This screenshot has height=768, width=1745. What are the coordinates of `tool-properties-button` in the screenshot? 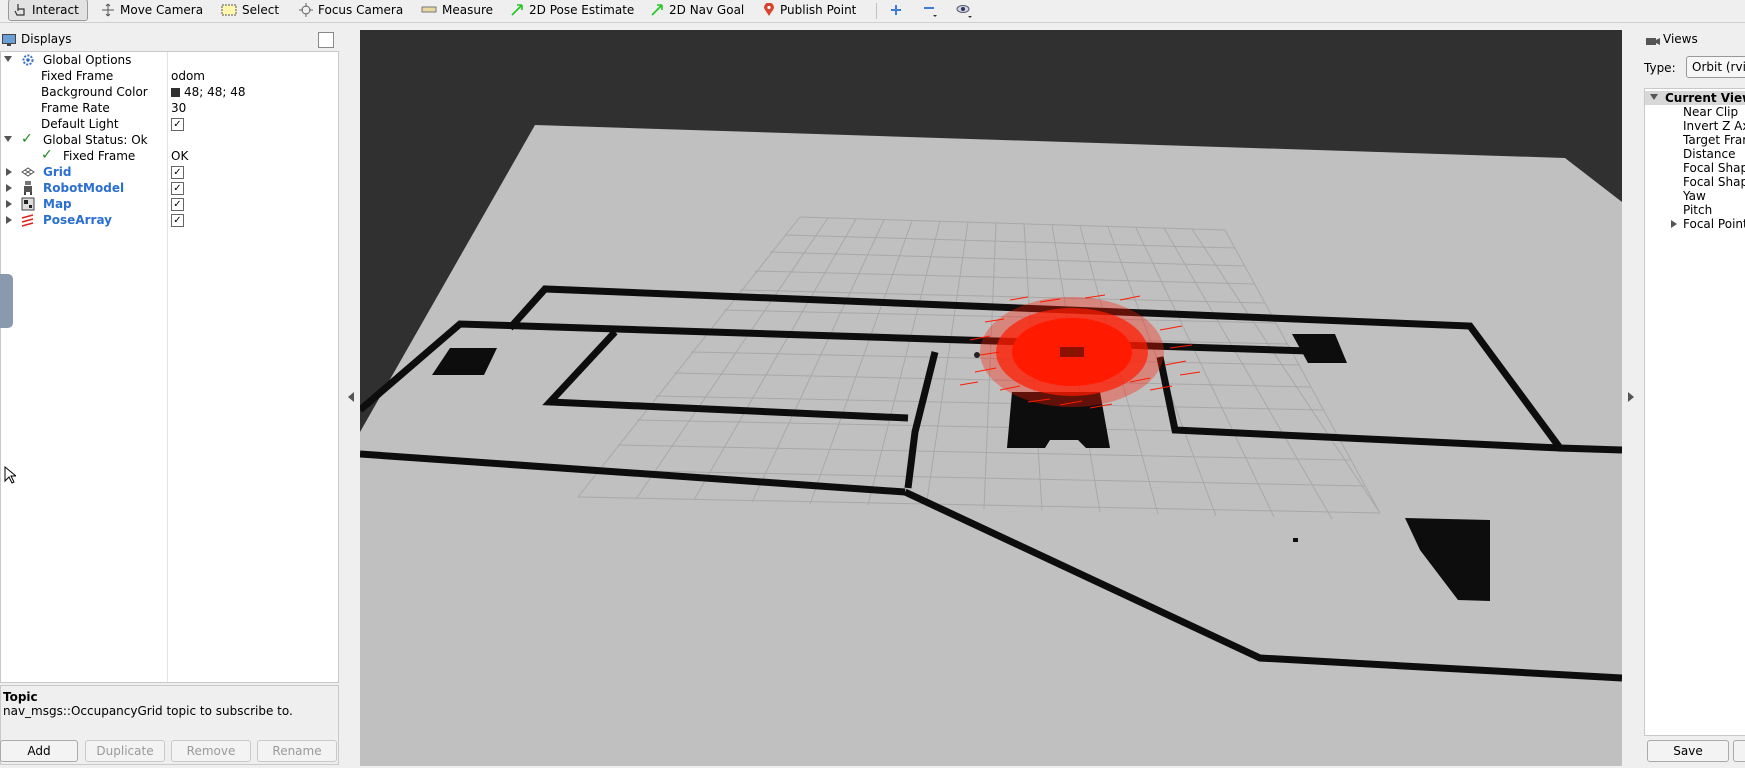 It's located at (965, 10).